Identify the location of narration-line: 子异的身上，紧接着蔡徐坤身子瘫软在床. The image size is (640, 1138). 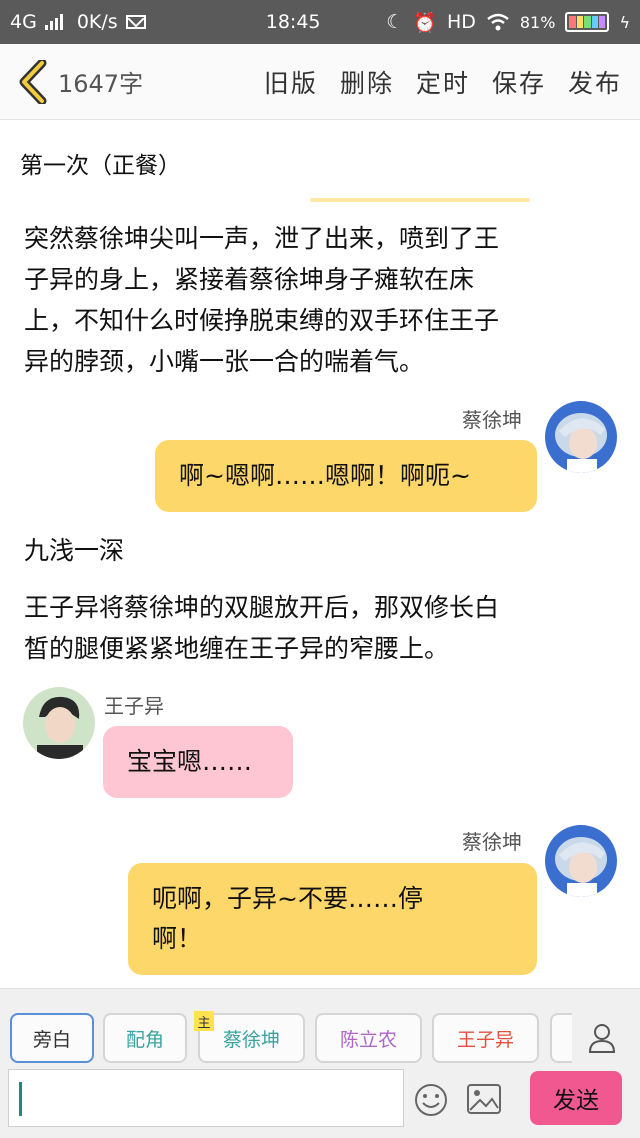
(249, 279).